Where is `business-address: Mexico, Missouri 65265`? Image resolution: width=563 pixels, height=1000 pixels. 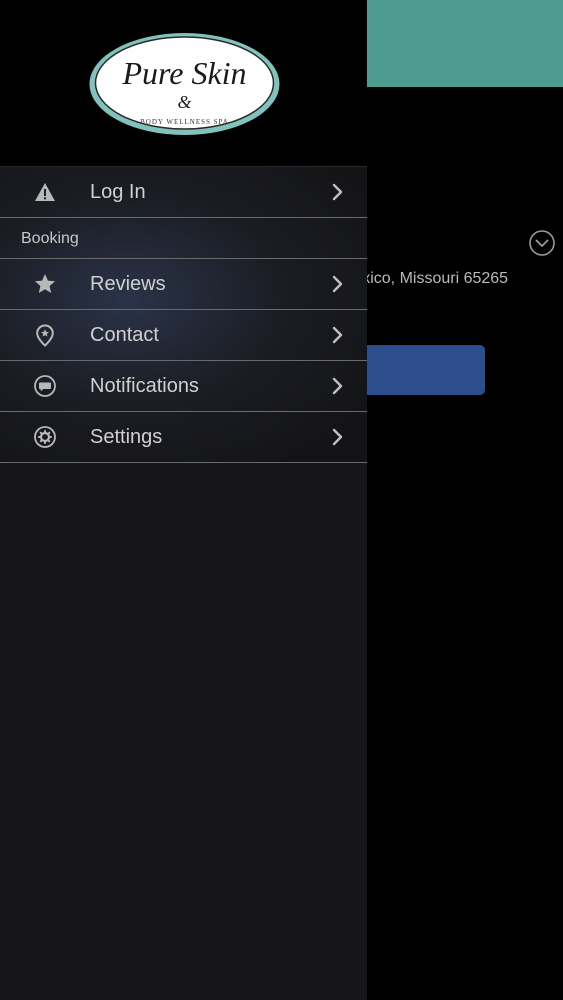
business-address: Mexico, Missouri 65265 is located at coordinates (451, 279).